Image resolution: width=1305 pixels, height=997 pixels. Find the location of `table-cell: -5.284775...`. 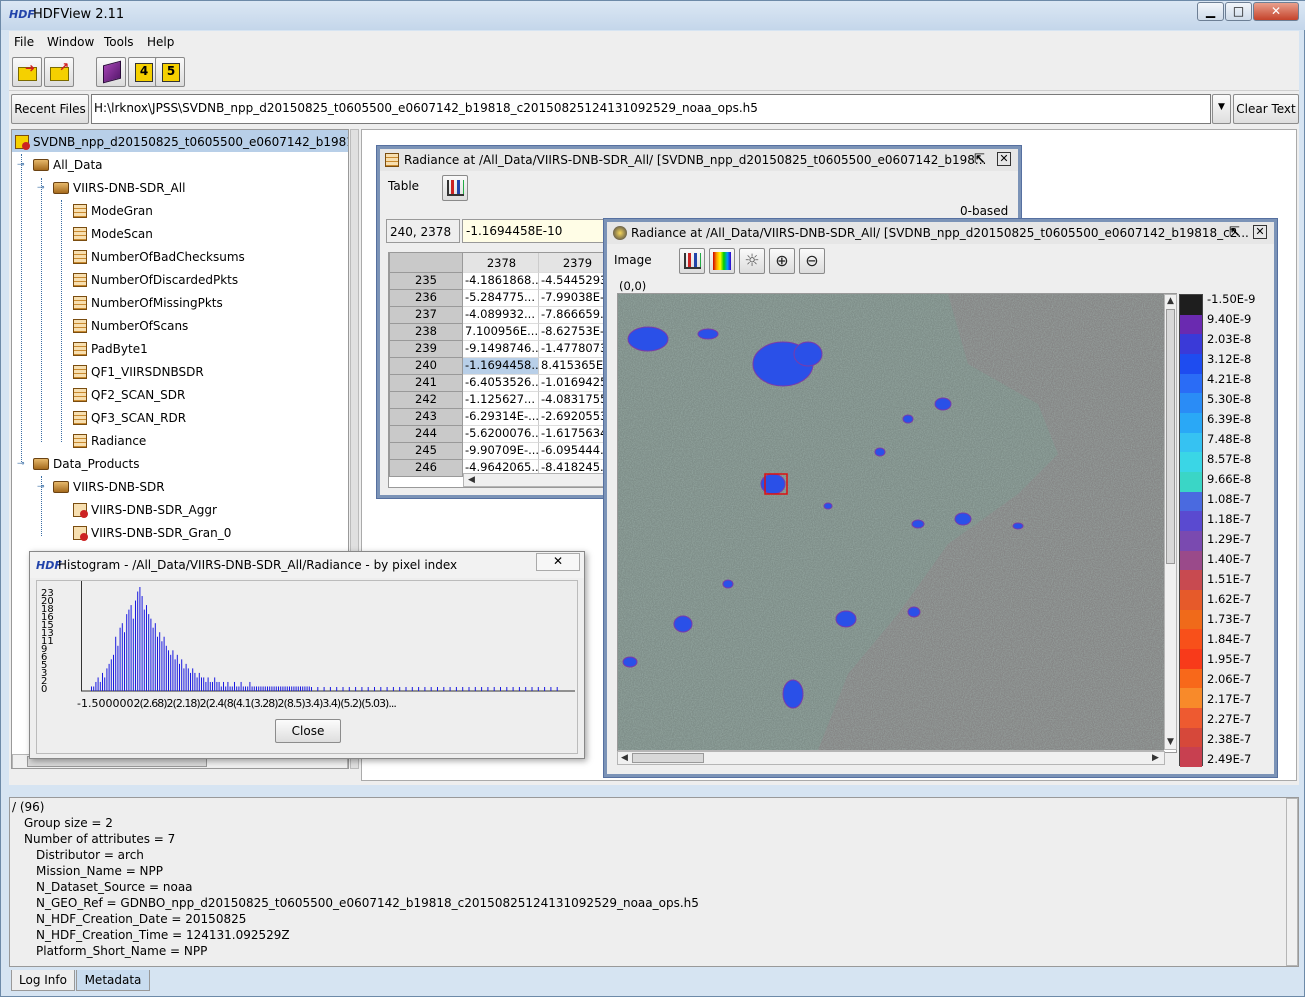

table-cell: -5.284775... is located at coordinates (501, 298).